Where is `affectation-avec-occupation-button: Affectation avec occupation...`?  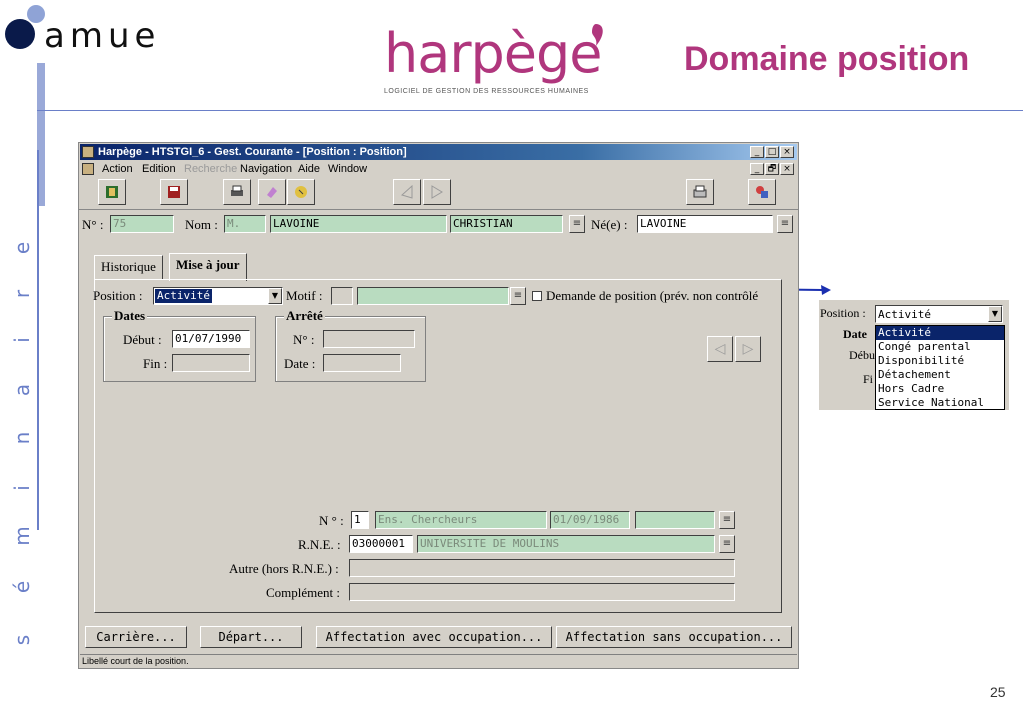
affectation-avec-occupation-button: Affectation avec occupation... is located at coordinates (434, 637).